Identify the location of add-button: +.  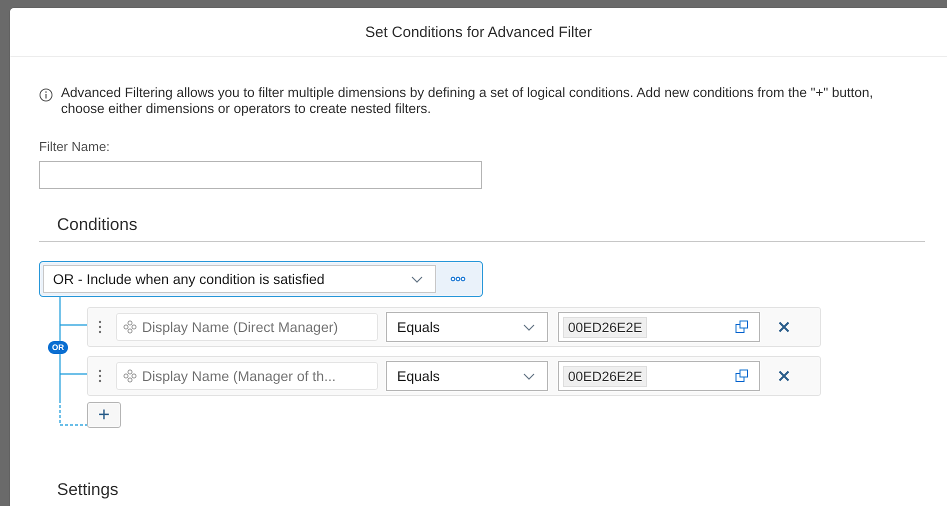
(104, 415).